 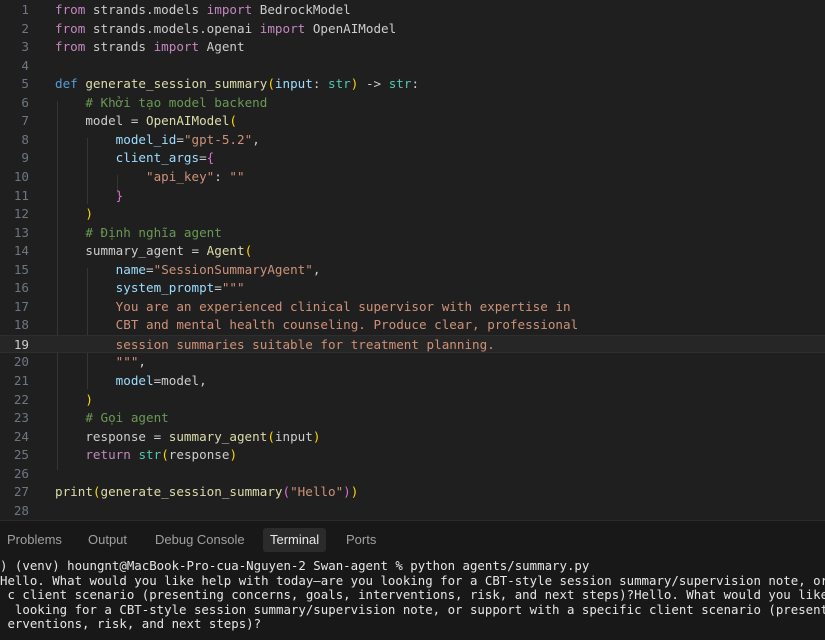 I want to click on line-number: 5, so click(x=25, y=84).